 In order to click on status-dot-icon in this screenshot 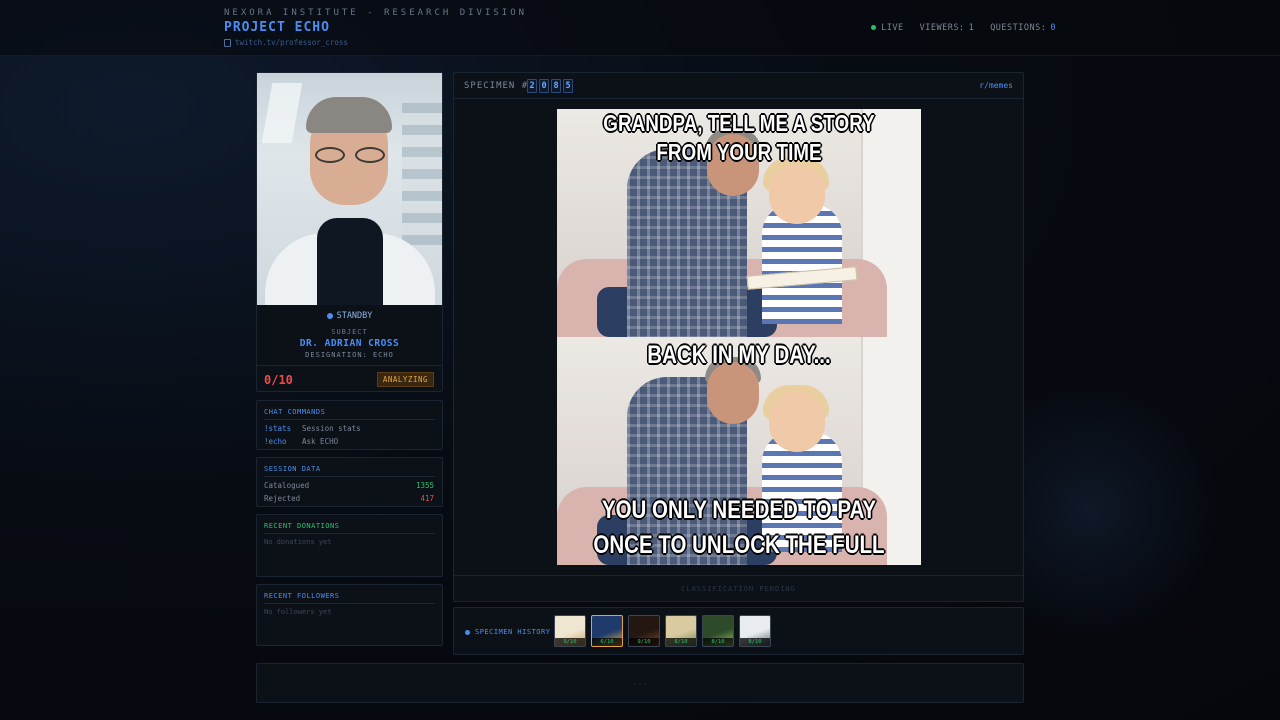, I will do `click(329, 315)`.